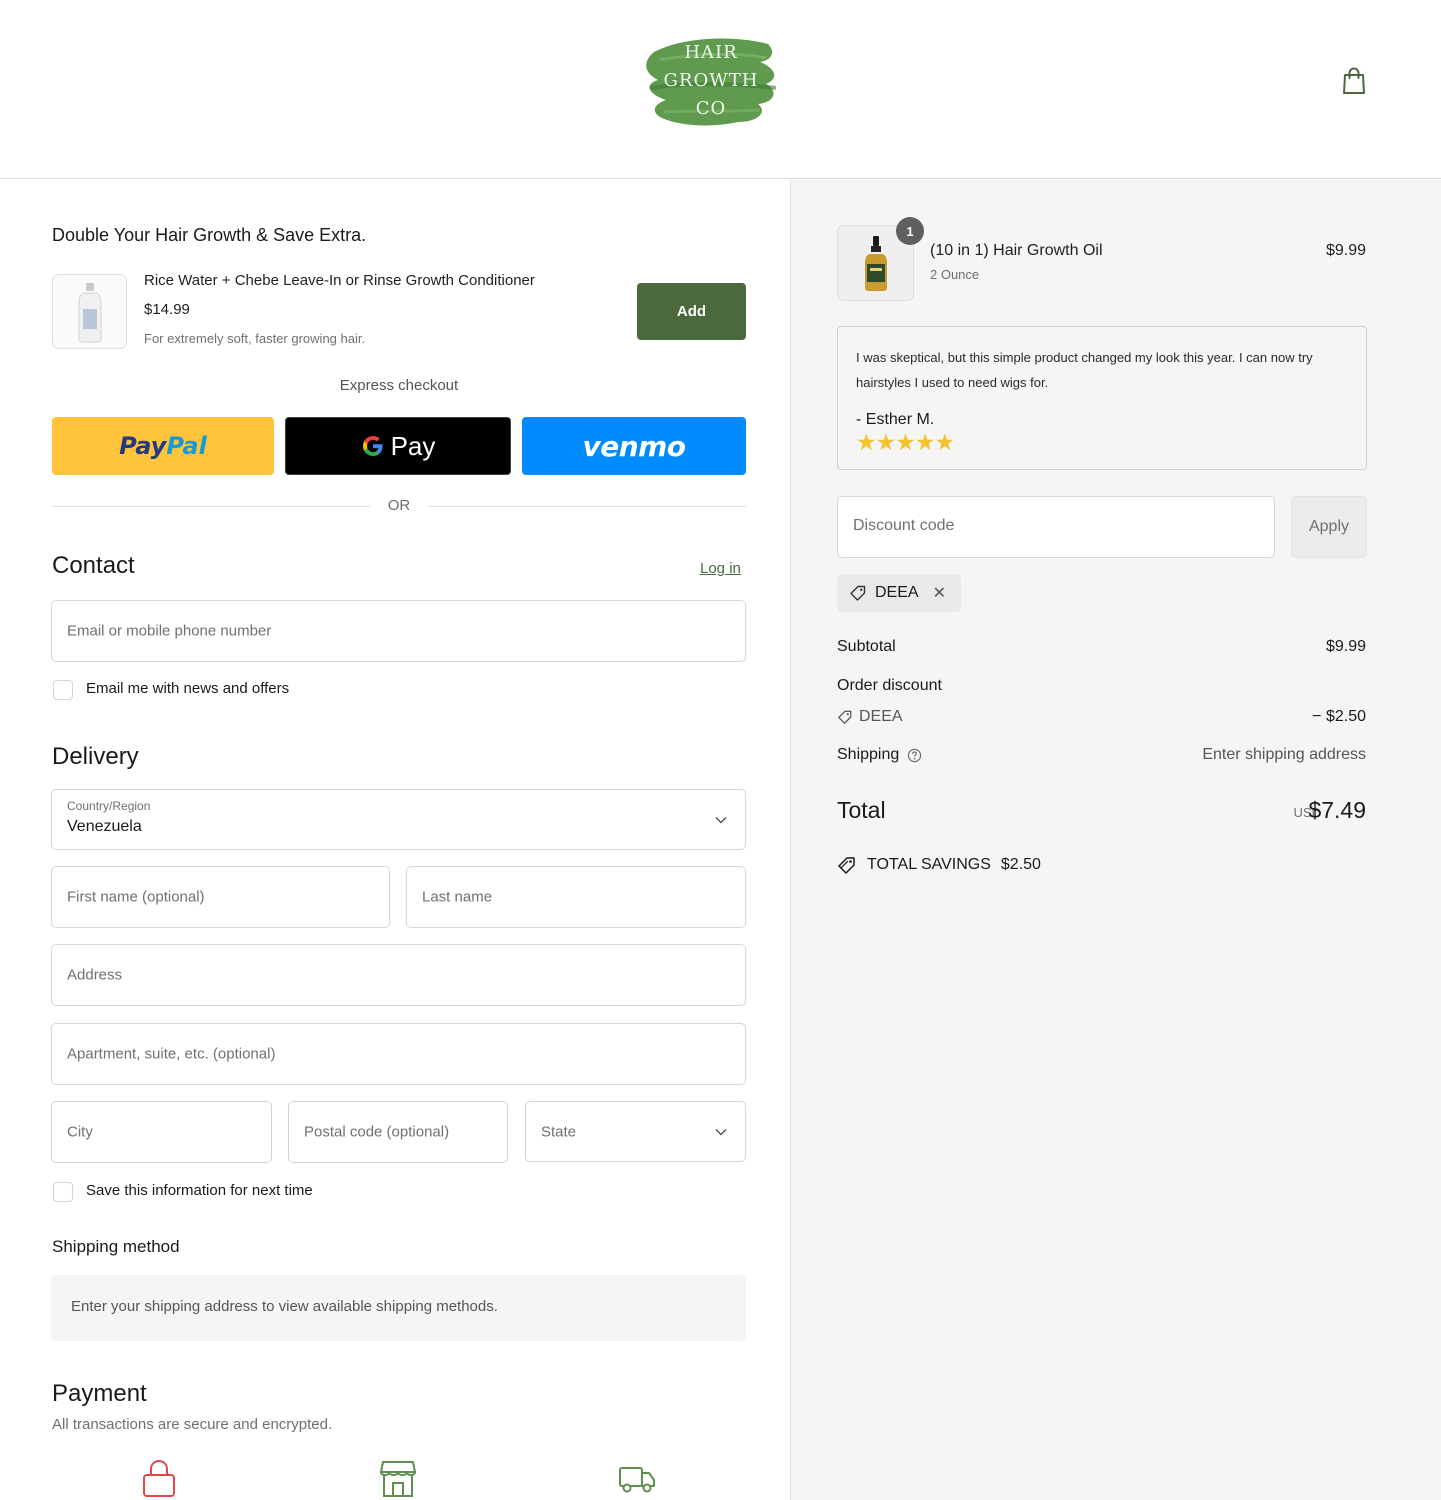 The height and width of the screenshot is (1500, 1441). I want to click on order-discount-code: DEEA, so click(870, 717).